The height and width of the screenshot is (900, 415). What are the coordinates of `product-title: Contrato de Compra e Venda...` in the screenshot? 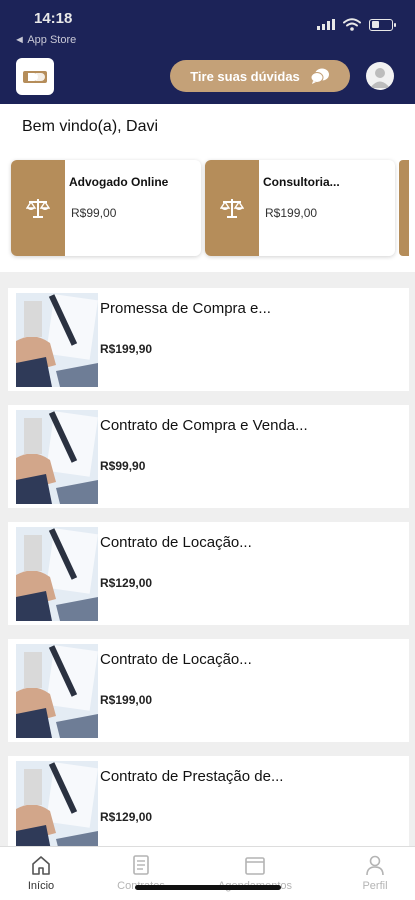 It's located at (204, 425).